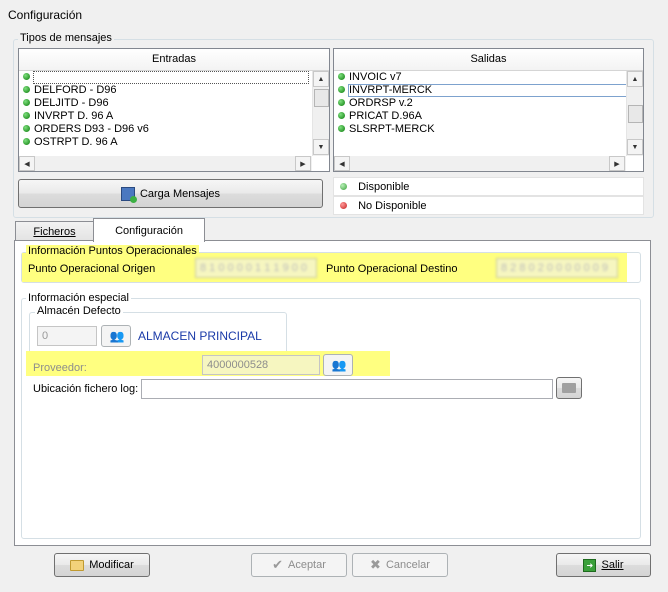 The height and width of the screenshot is (592, 668). What do you see at coordinates (299, 565) in the screenshot?
I see `aceptar-button: ✔ Aceptar` at bounding box center [299, 565].